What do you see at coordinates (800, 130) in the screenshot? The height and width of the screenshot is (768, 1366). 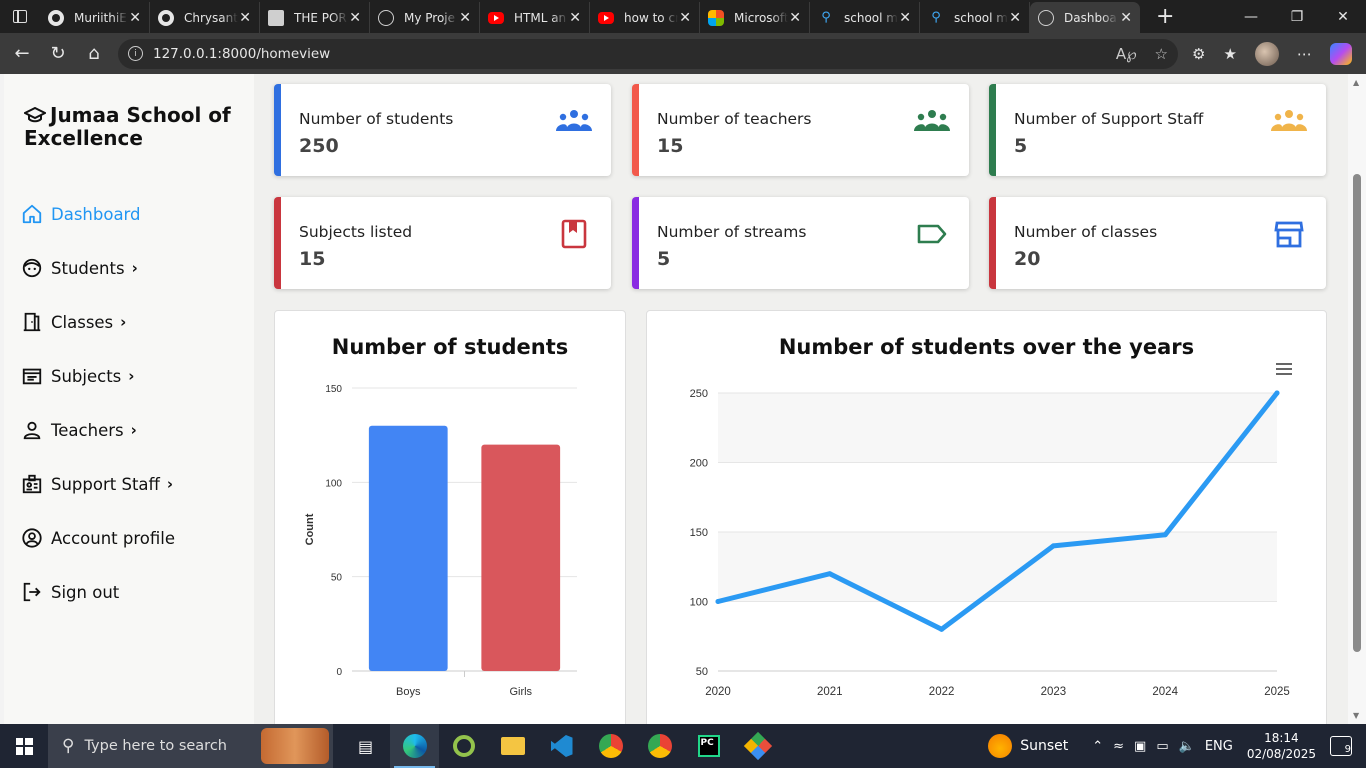 I see `stat-card: Number of teachers 15` at bounding box center [800, 130].